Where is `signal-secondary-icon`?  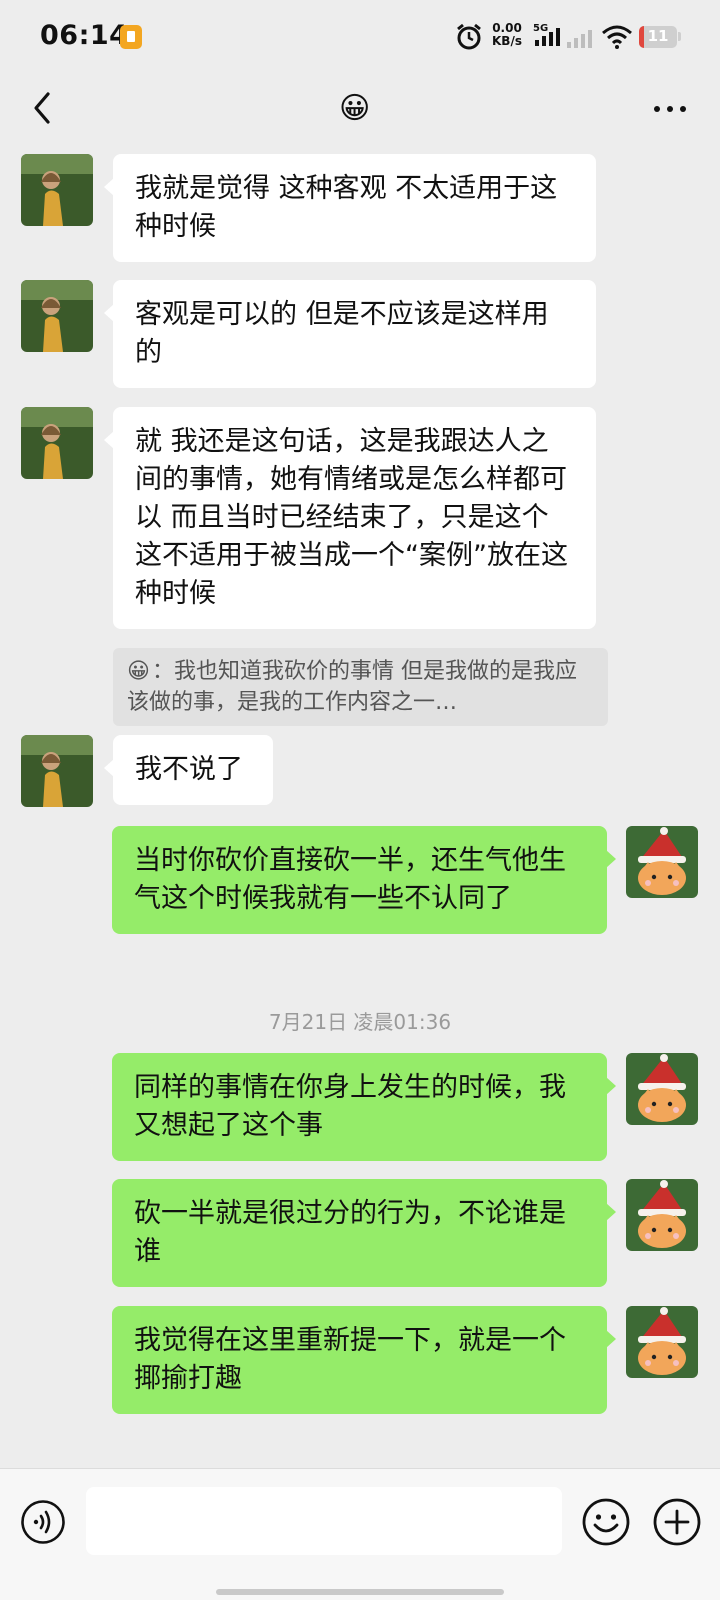
signal-secondary-icon is located at coordinates (579, 39).